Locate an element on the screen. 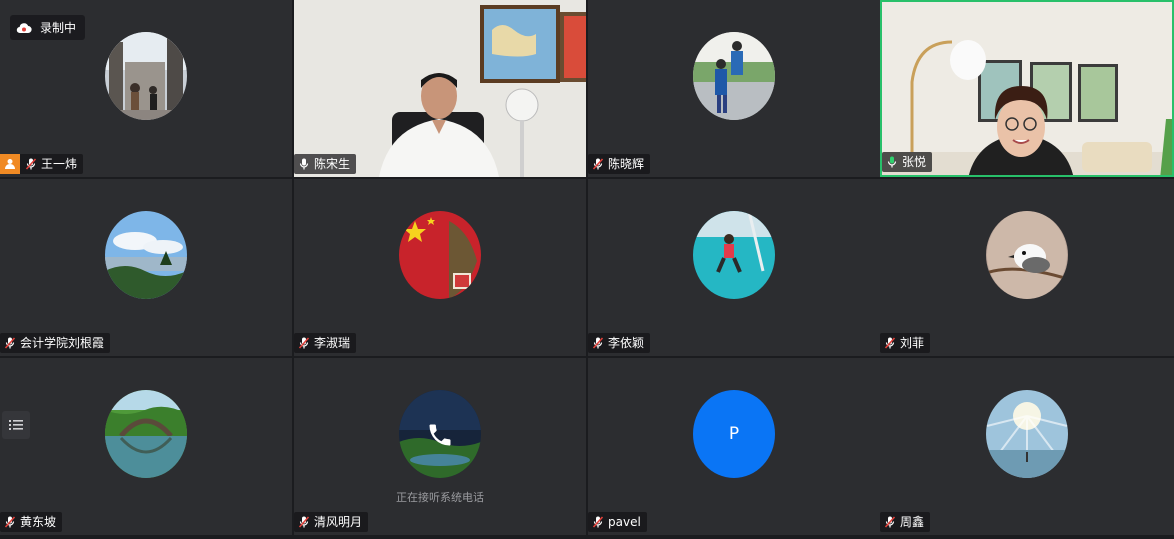  participant-tile-8: 刘菲 is located at coordinates (1027, 267).